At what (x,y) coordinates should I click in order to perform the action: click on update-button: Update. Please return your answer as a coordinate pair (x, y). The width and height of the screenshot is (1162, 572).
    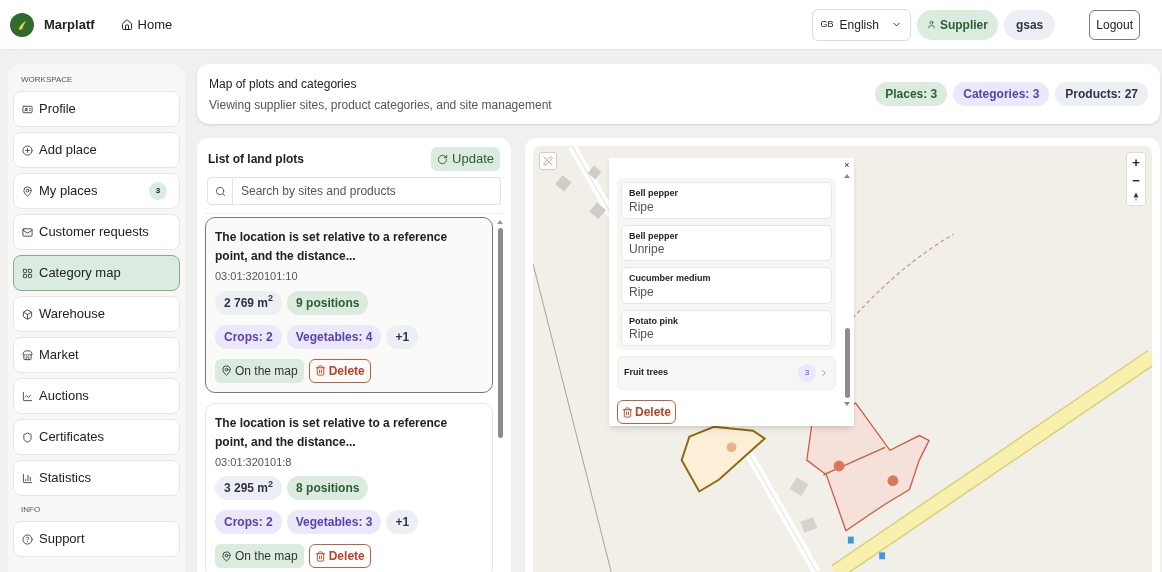
    Looking at the image, I should click on (465, 159).